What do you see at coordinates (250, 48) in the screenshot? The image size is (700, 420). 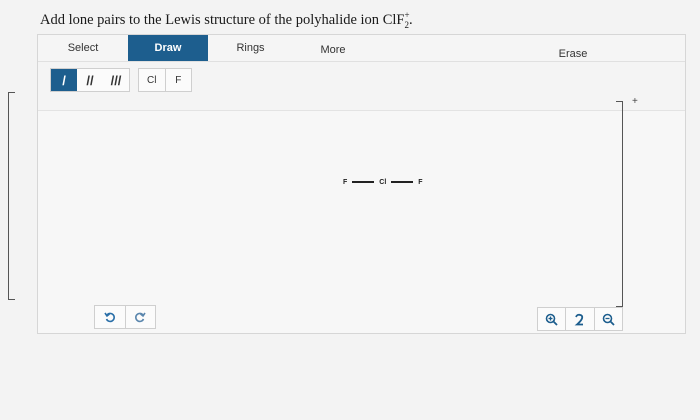 I see `tab-rings: Rings` at bounding box center [250, 48].